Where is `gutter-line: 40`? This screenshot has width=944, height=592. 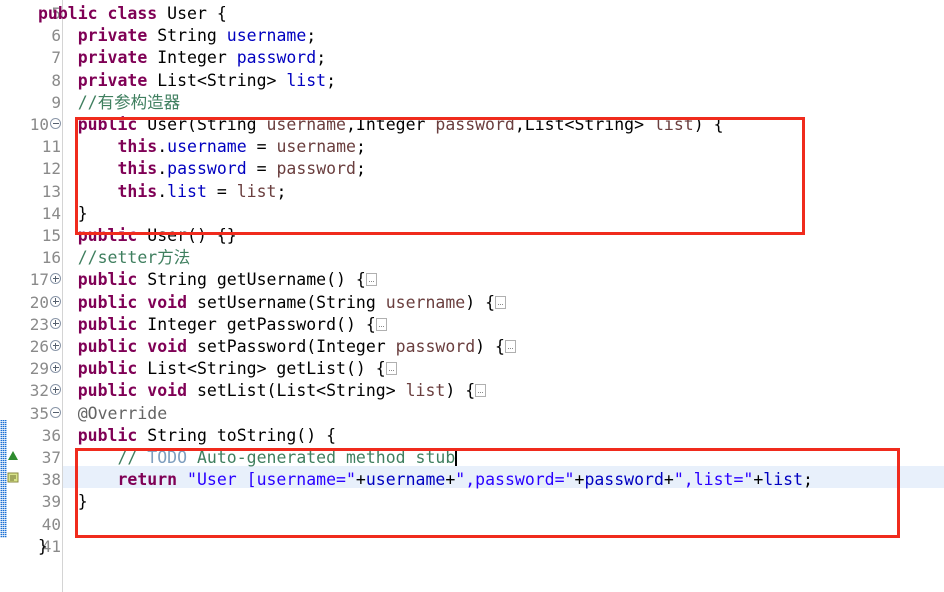
gutter-line: 40 is located at coordinates (31, 525).